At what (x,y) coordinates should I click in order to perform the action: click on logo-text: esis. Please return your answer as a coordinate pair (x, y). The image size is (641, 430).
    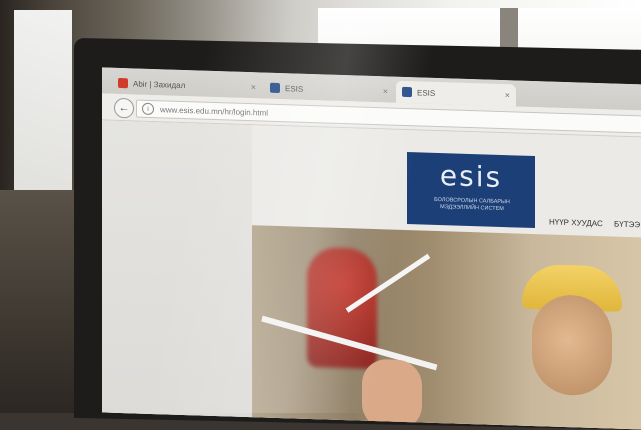
    Looking at the image, I should click on (471, 177).